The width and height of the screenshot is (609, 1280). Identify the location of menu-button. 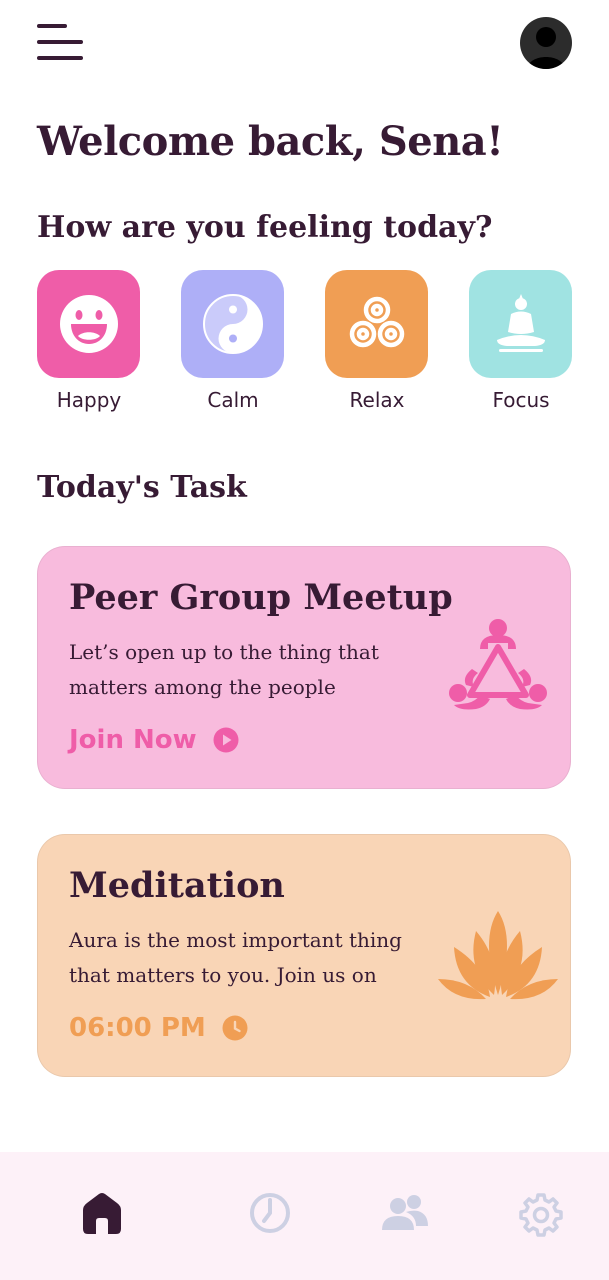
(61, 43).